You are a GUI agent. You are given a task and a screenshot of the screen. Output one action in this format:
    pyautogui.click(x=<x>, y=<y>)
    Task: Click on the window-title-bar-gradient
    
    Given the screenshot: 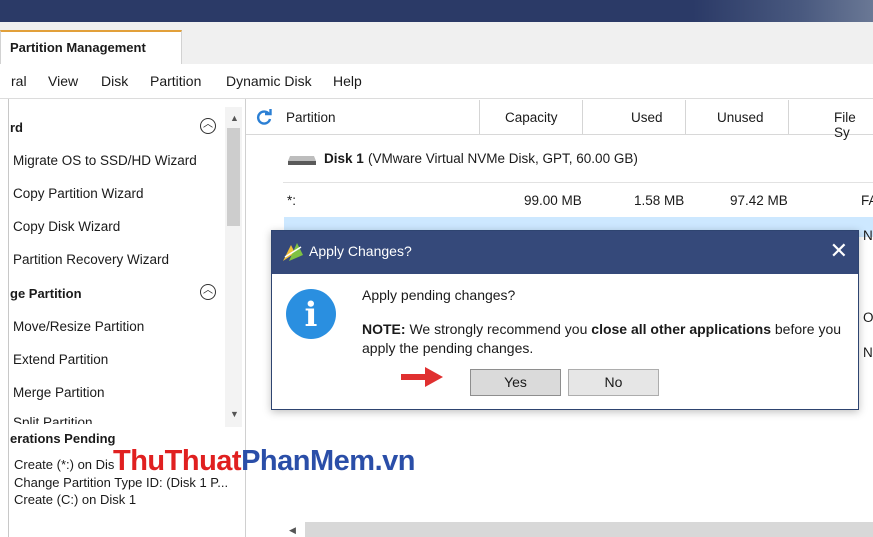 What is the action you would take?
    pyautogui.click(x=783, y=11)
    